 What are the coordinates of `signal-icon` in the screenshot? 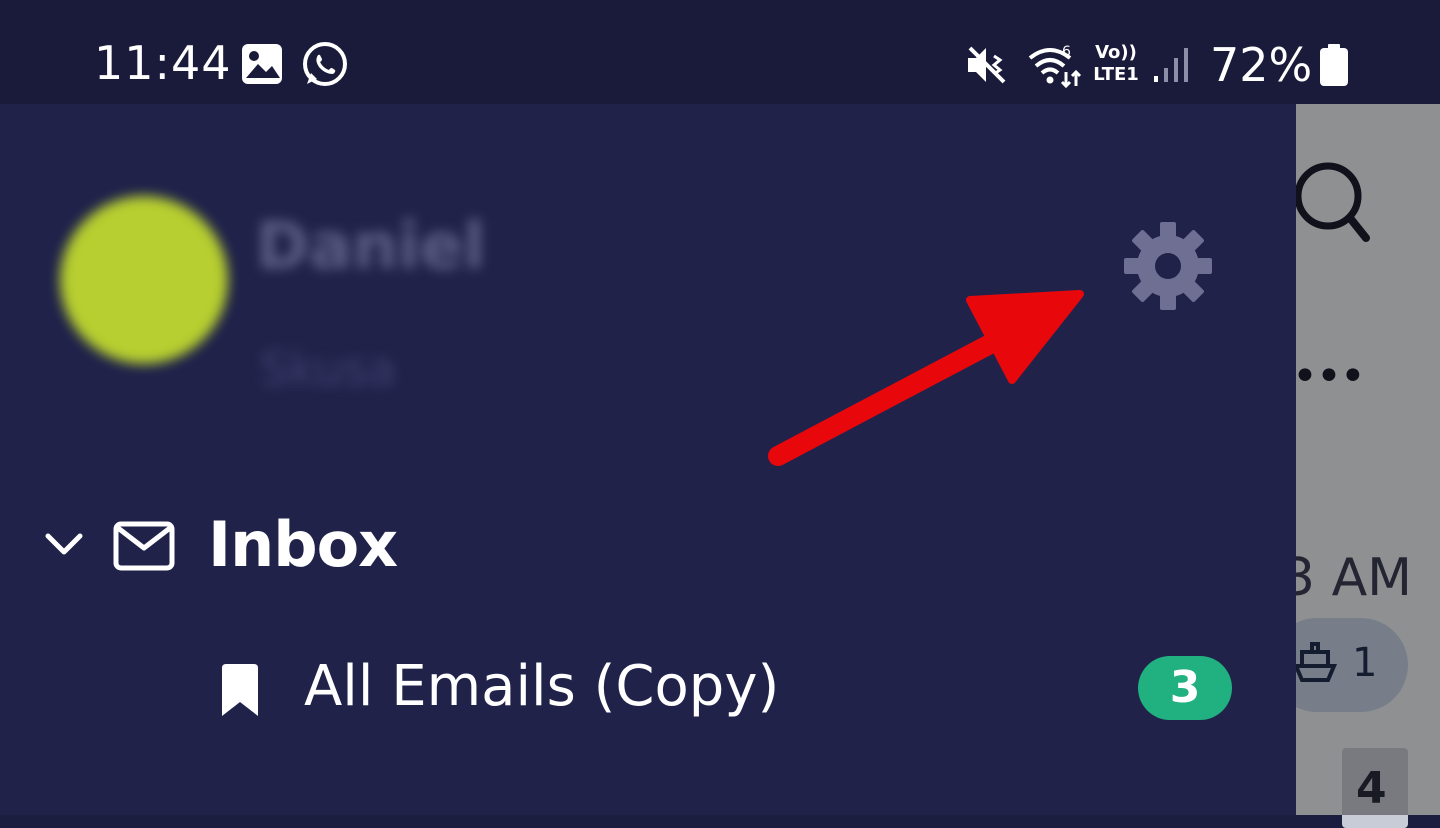 It's located at (1171, 65).